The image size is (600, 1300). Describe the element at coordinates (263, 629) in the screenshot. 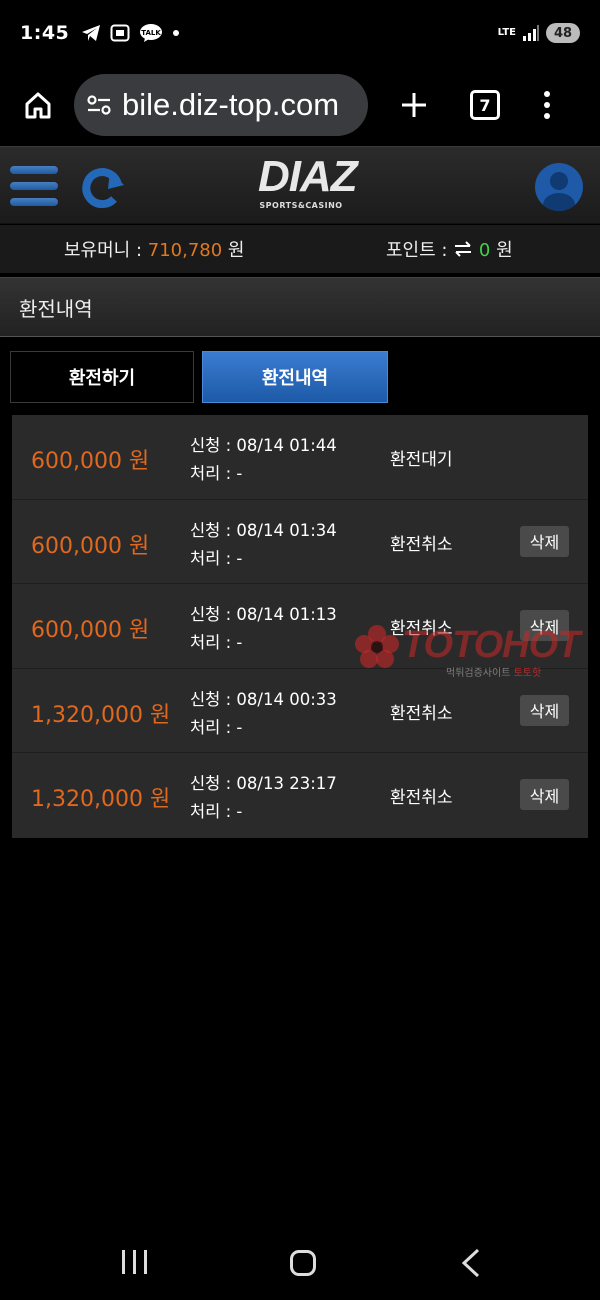

I see `dates: 신청 : 08/14 01:13 처리 : -` at that location.